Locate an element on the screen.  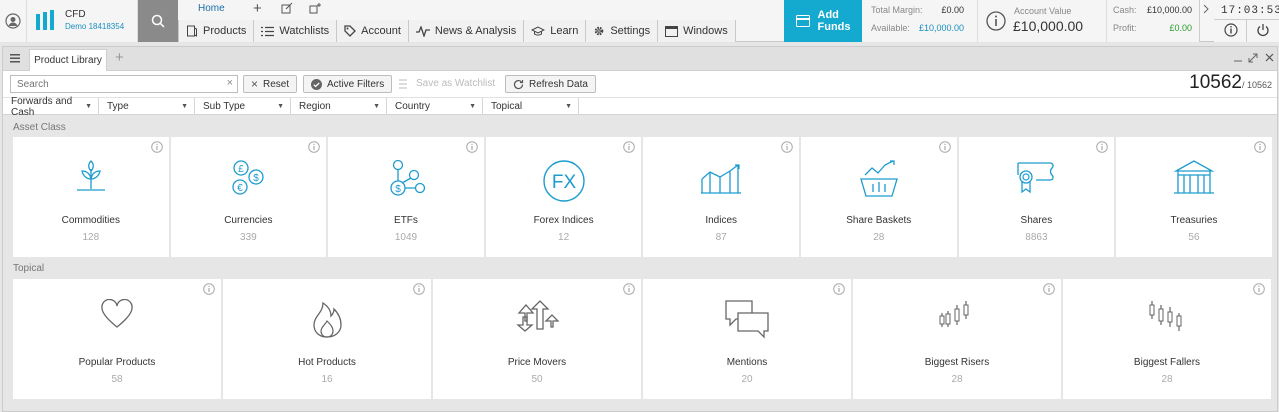
available-value: £10,000.00 is located at coordinates (941, 28).